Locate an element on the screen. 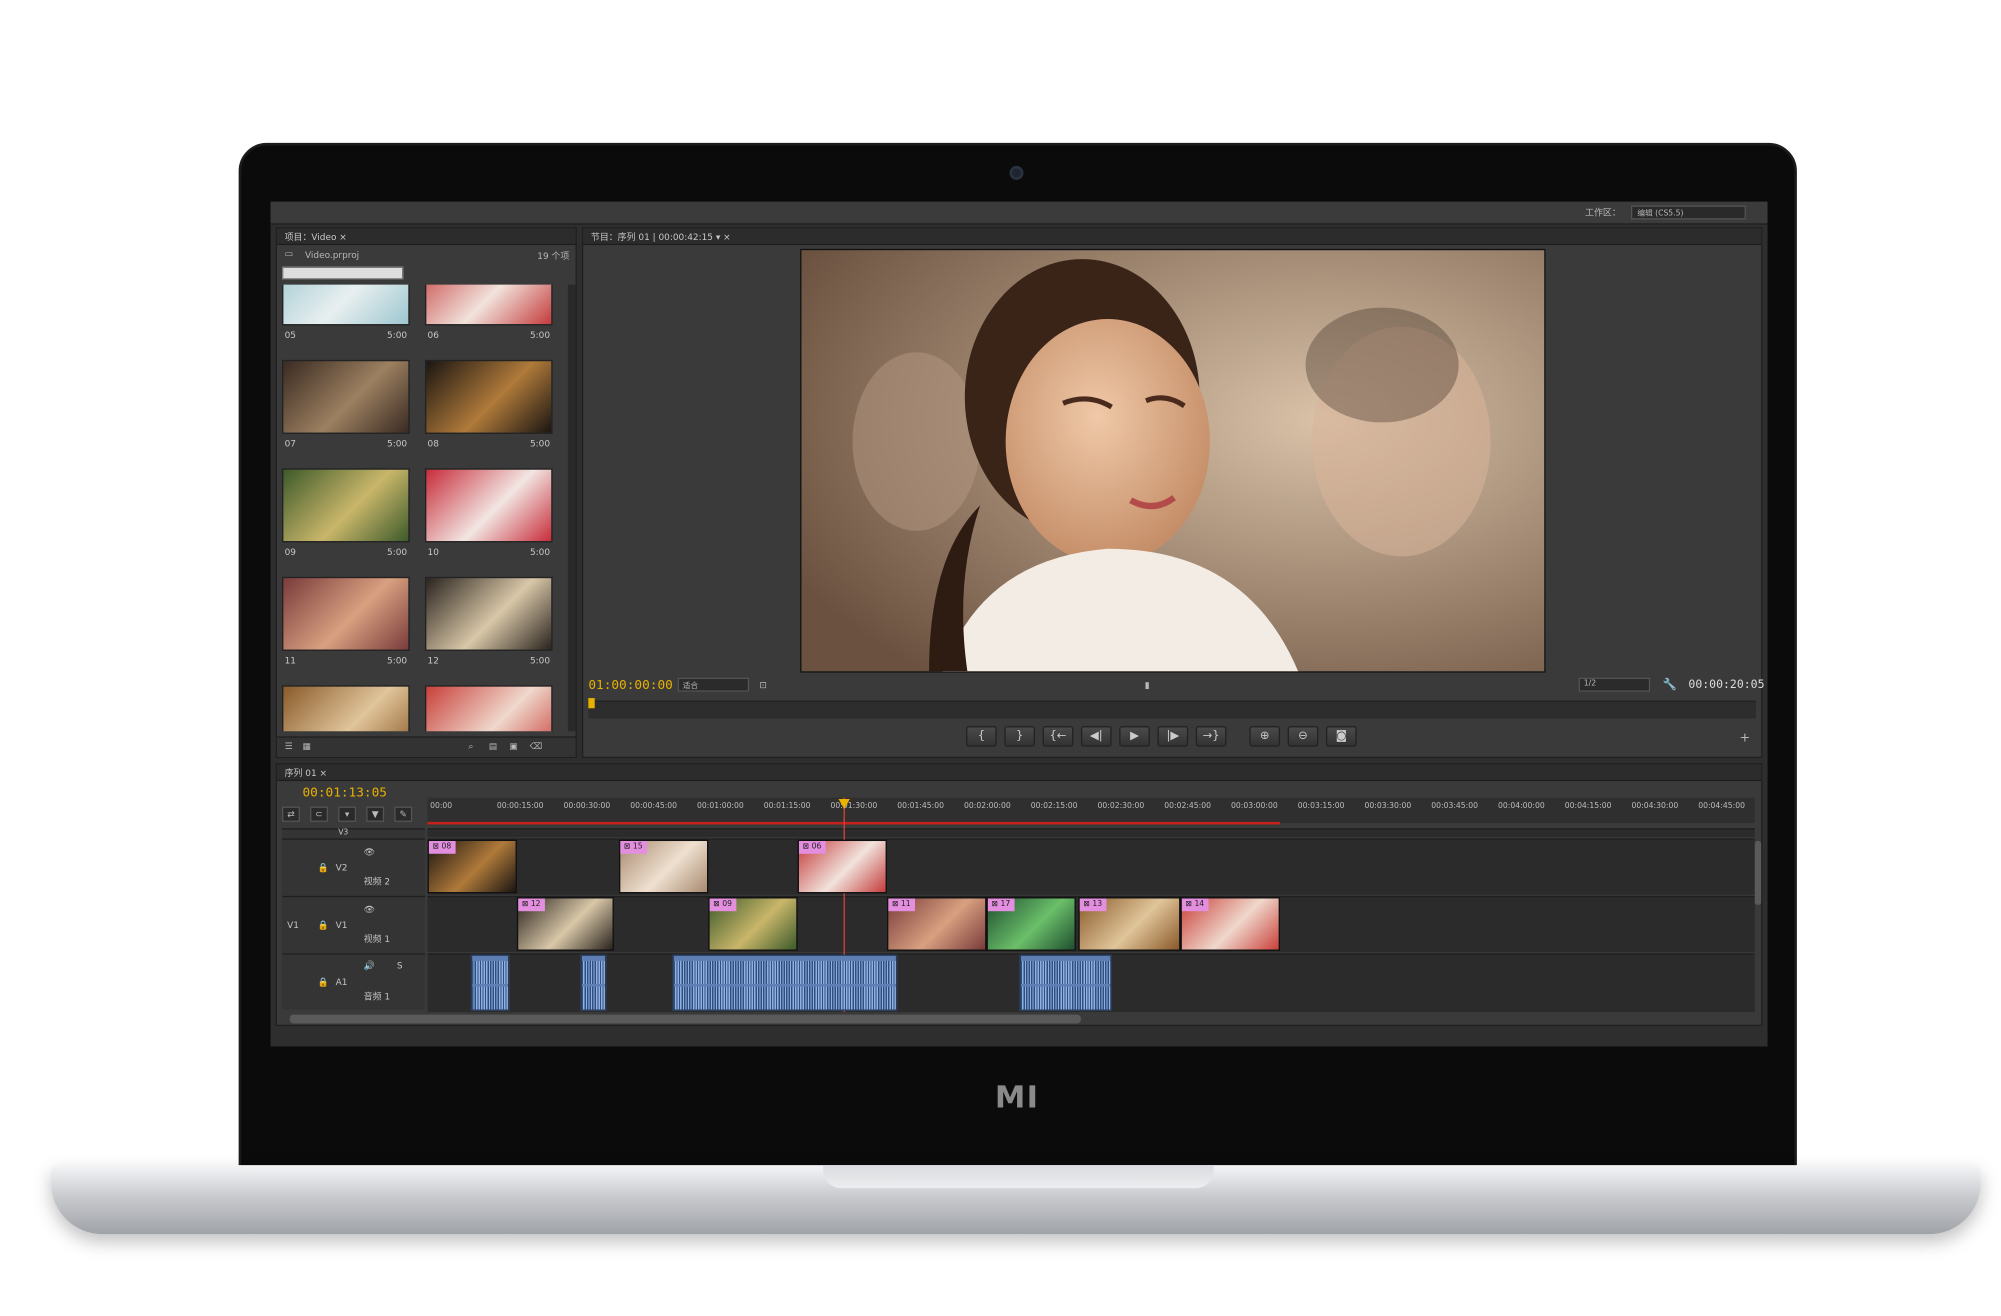 This screenshot has height=1316, width=2001. timeline-timecode: 00:01:13:05 is located at coordinates (344, 793).